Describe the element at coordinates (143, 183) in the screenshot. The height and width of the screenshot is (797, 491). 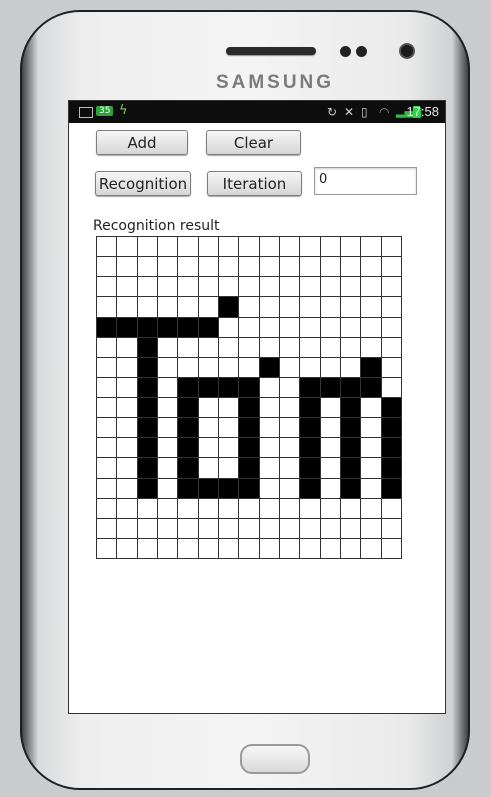
I see `recognition-button: Recognition` at that location.